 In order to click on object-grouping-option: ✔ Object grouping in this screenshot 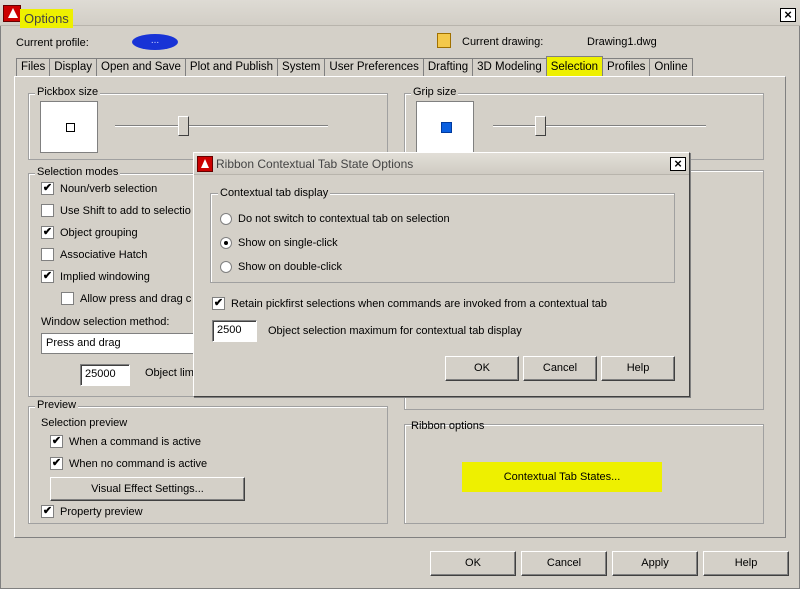, I will do `click(89, 232)`.